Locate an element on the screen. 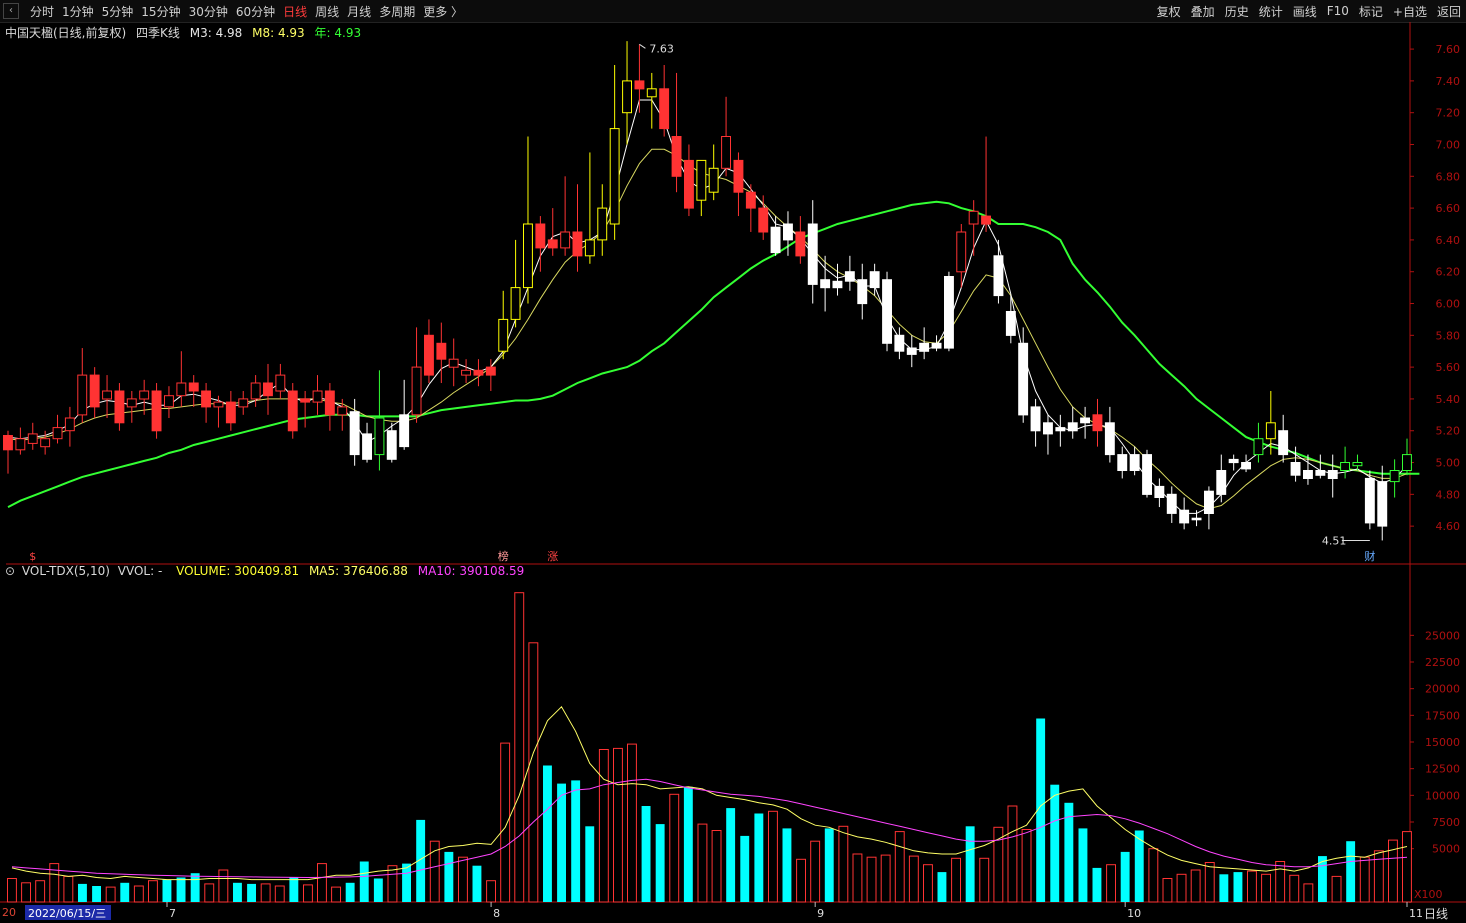 The width and height of the screenshot is (1466, 923). vol-indicator-name: VOL-TDX(5,10) is located at coordinates (66, 571).